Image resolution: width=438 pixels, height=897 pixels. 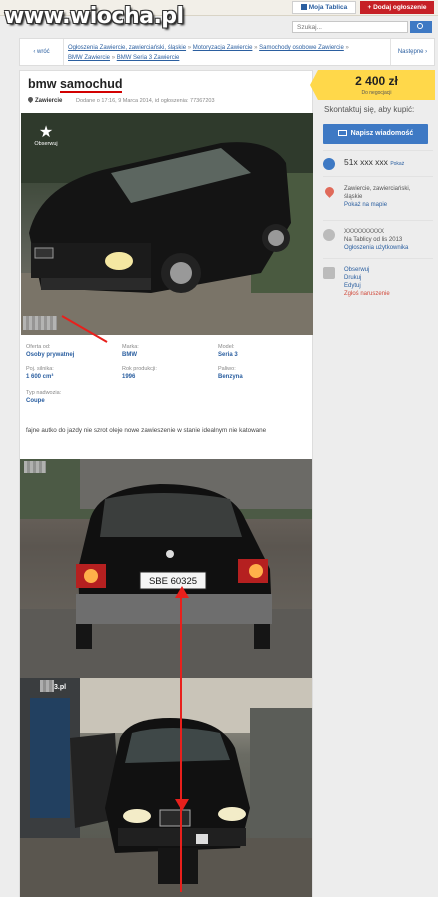 I want to click on param-offer-from: Oferta od: Osoby prywatnej, so click(x=50, y=351).